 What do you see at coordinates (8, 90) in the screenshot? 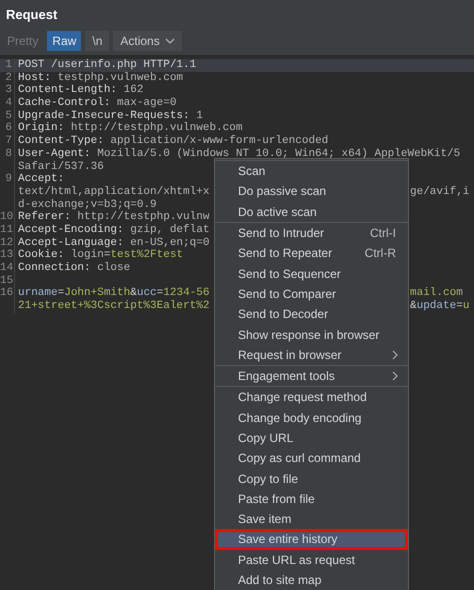
I see `line-number: 3` at bounding box center [8, 90].